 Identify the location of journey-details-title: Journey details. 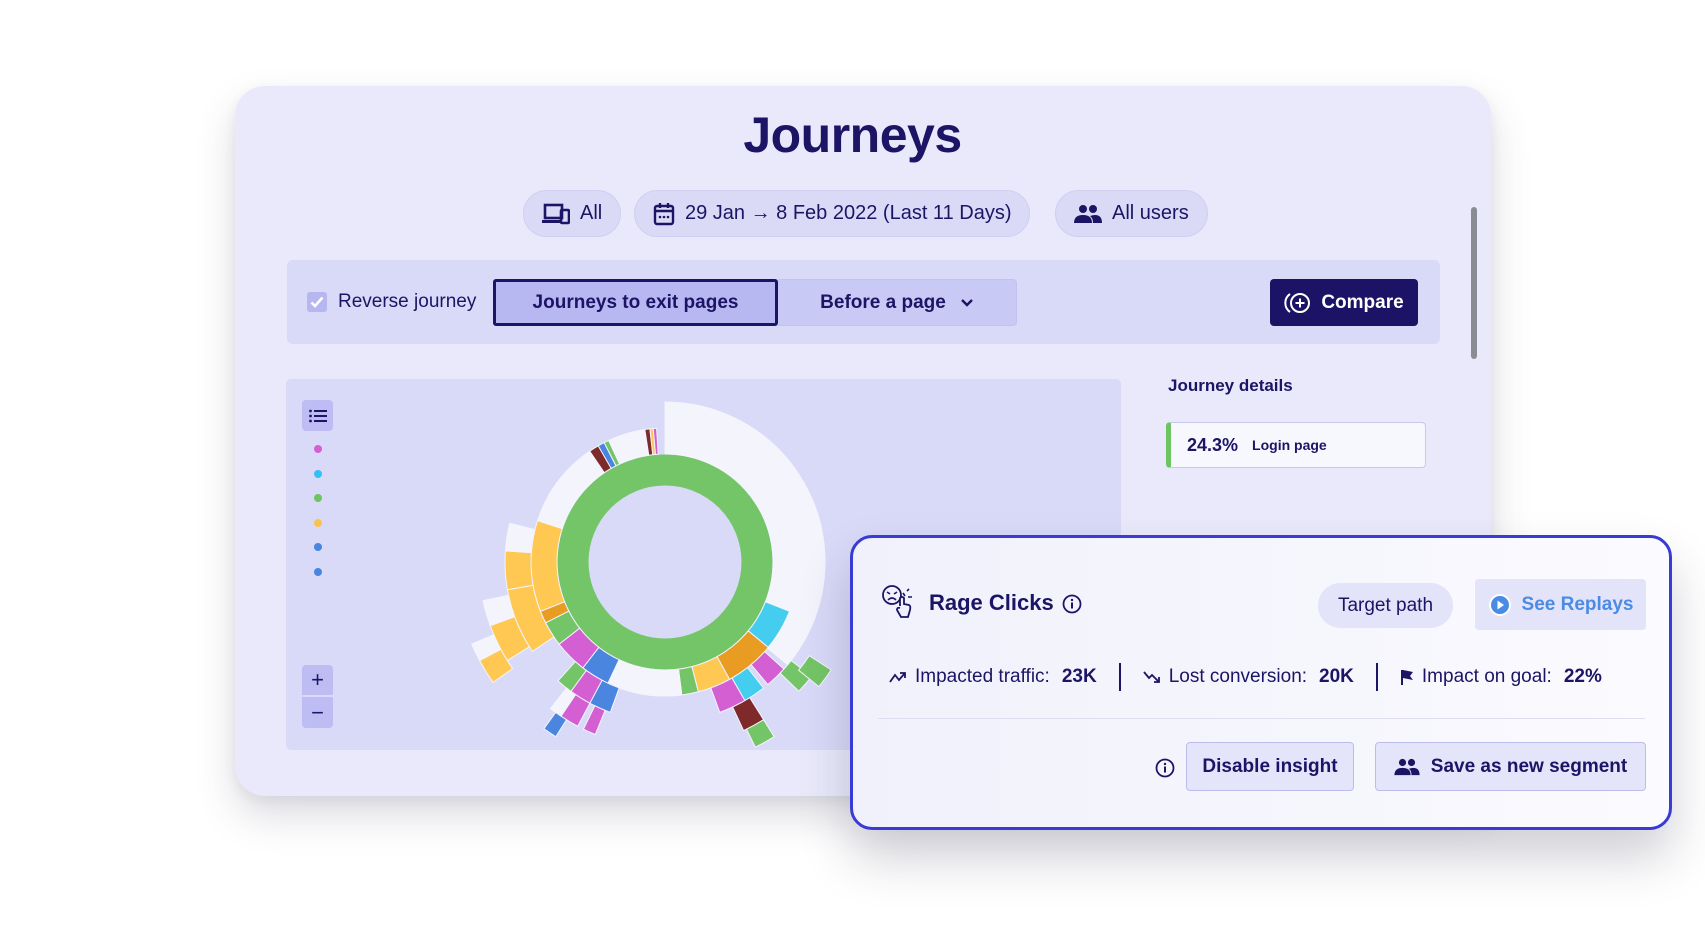
(1230, 385).